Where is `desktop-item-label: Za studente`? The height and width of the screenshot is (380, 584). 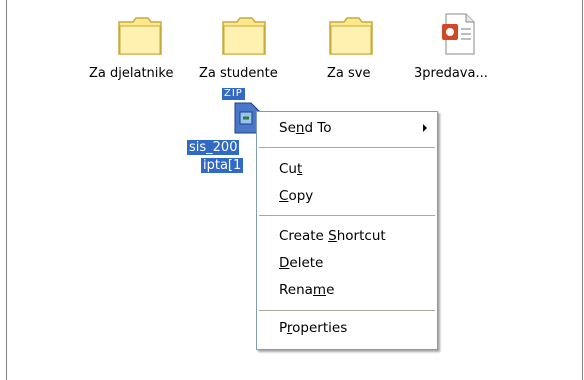 desktop-item-label: Za studente is located at coordinates (238, 73).